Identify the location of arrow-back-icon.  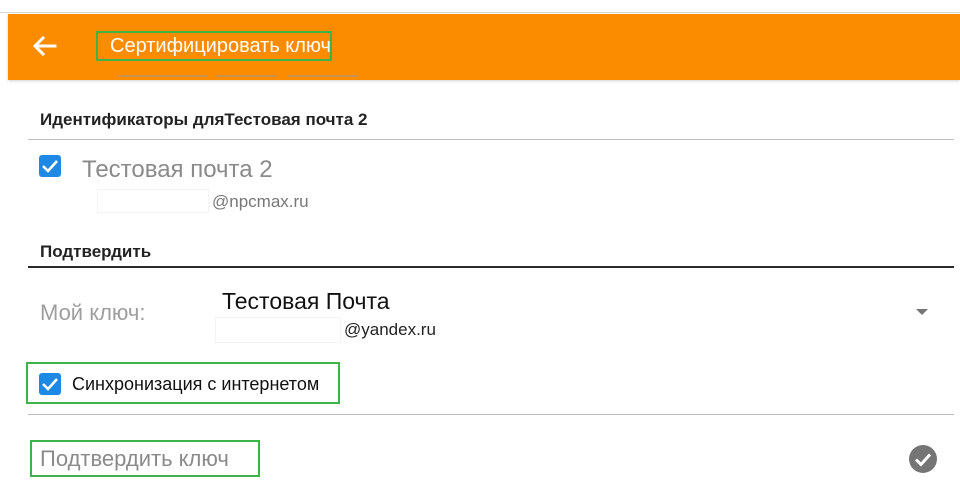
(44, 46).